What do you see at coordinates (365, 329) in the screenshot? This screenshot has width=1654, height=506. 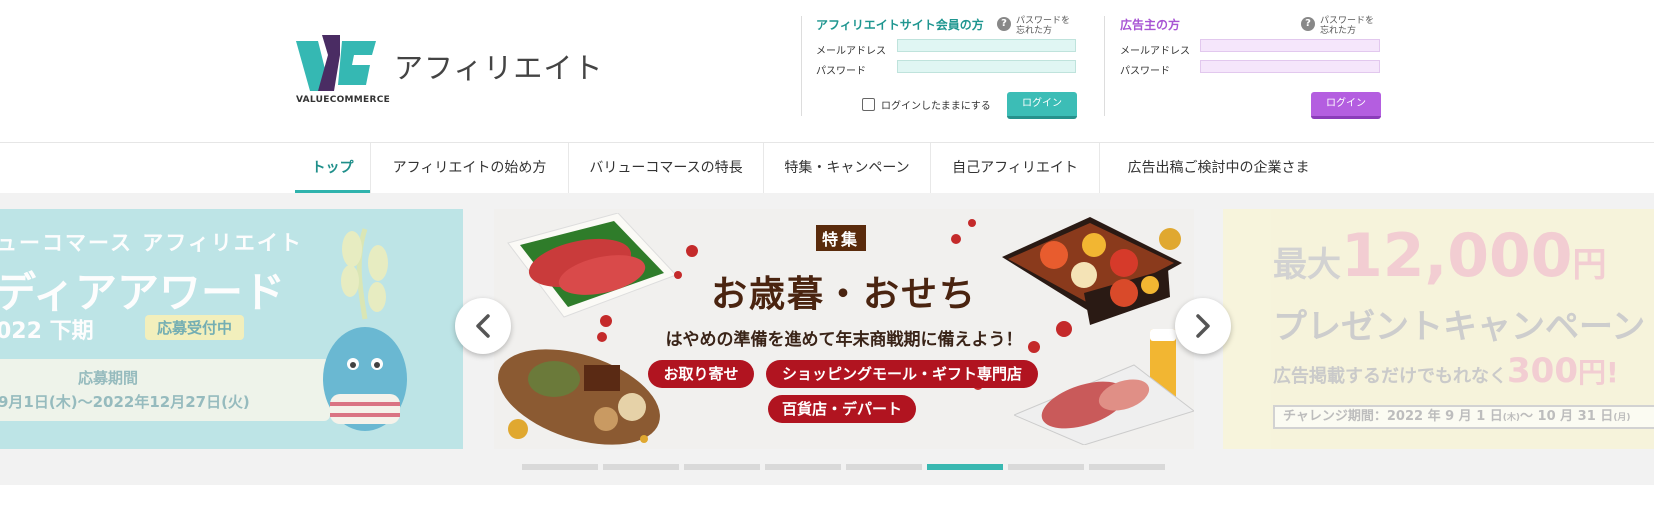 I see `mascot-illustration` at bounding box center [365, 329].